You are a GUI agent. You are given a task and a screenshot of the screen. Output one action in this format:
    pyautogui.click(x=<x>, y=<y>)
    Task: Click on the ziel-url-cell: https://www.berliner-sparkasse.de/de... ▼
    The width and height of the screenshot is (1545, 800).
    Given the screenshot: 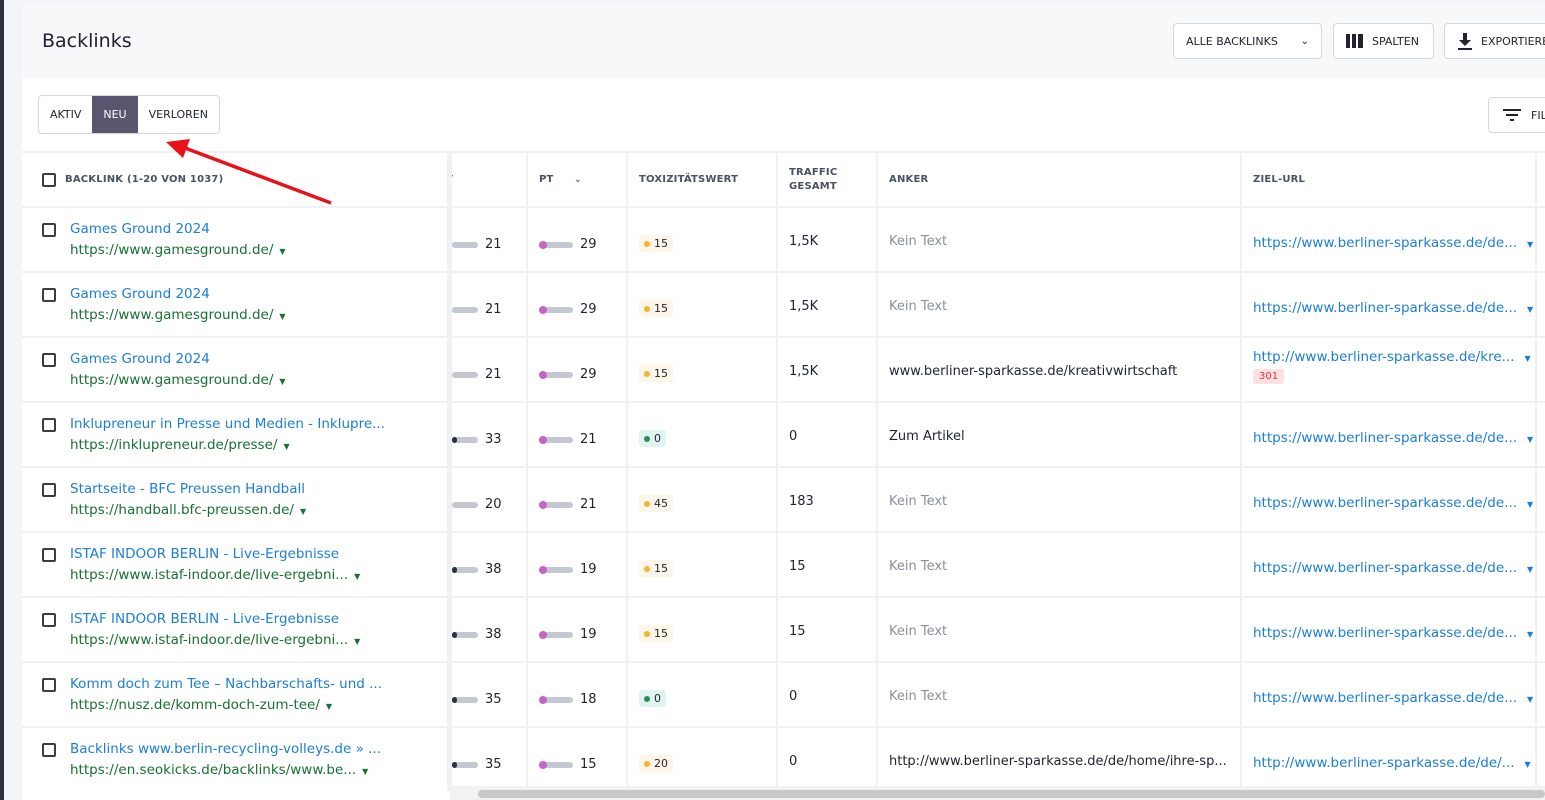 What is the action you would take?
    pyautogui.click(x=1387, y=239)
    